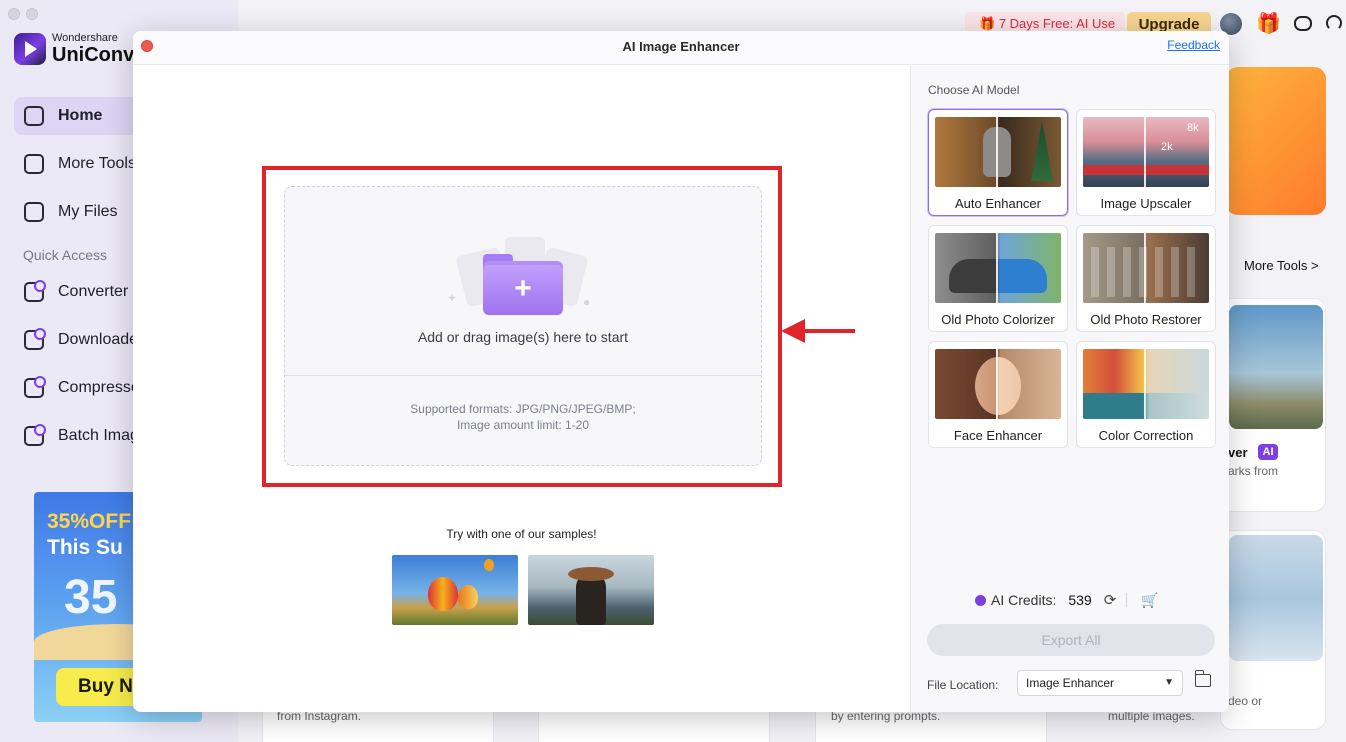 The width and height of the screenshot is (1346, 742). What do you see at coordinates (99, 55) in the screenshot?
I see `brand-name: UniConve` at bounding box center [99, 55].